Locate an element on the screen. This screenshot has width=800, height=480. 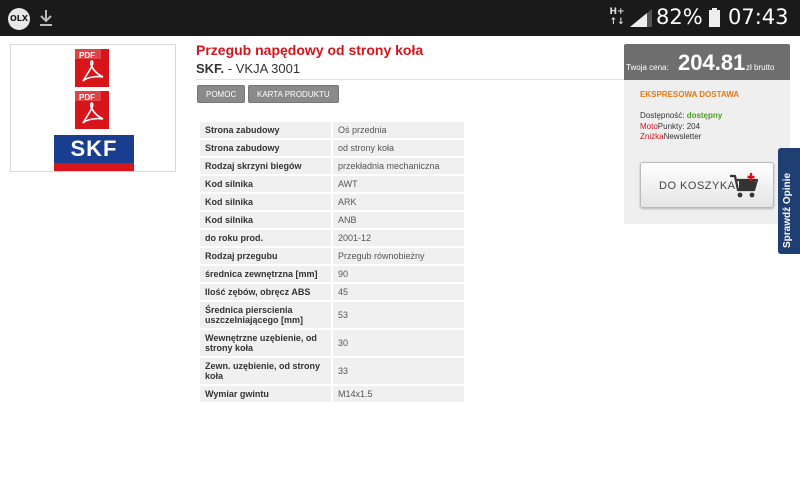
product-image-box: PDF PDF SKF is located at coordinates (93, 108).